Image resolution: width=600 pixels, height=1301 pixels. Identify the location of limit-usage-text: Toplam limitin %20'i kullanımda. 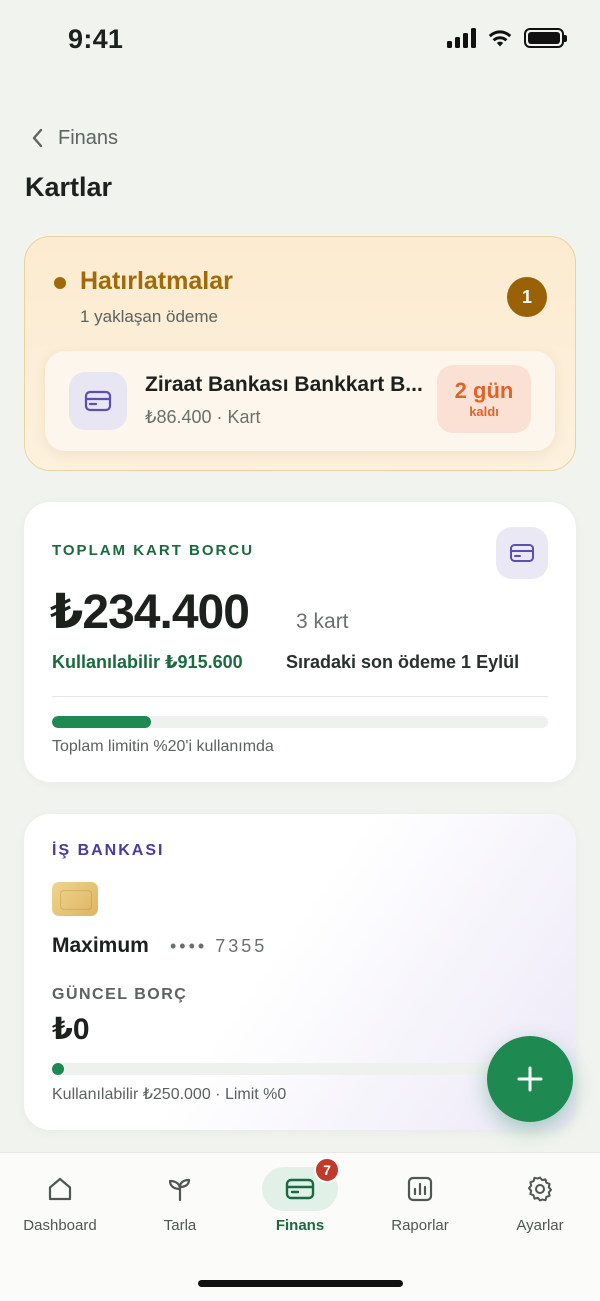
(163, 746).